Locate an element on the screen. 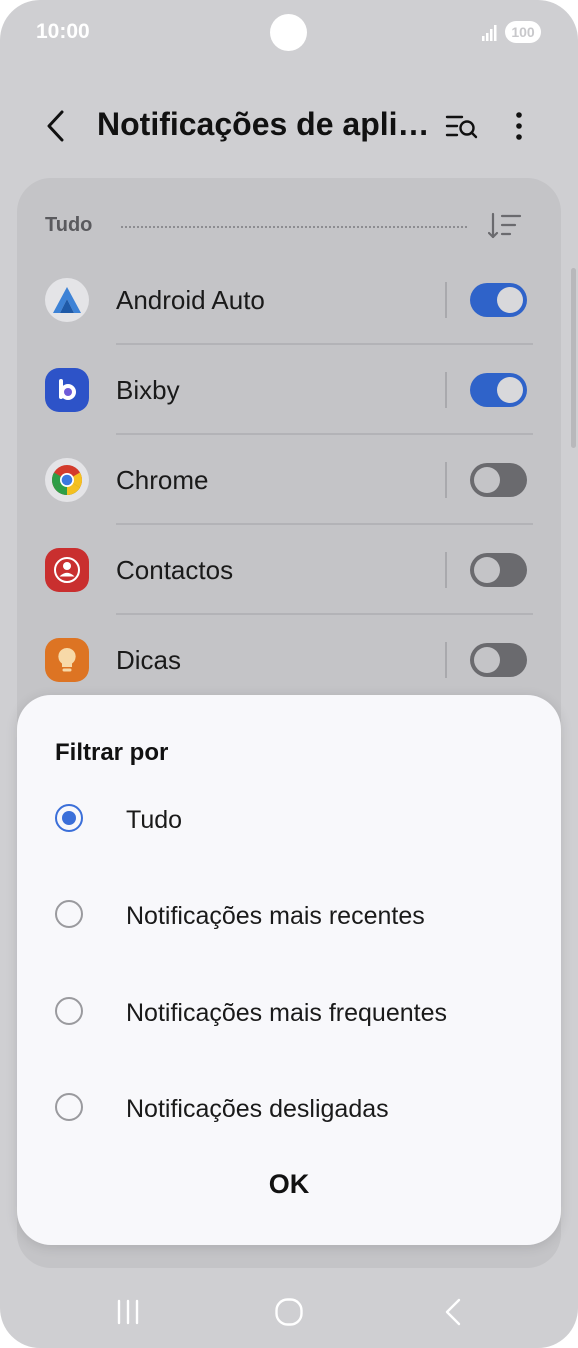  app-name: Dicas is located at coordinates (149, 660).